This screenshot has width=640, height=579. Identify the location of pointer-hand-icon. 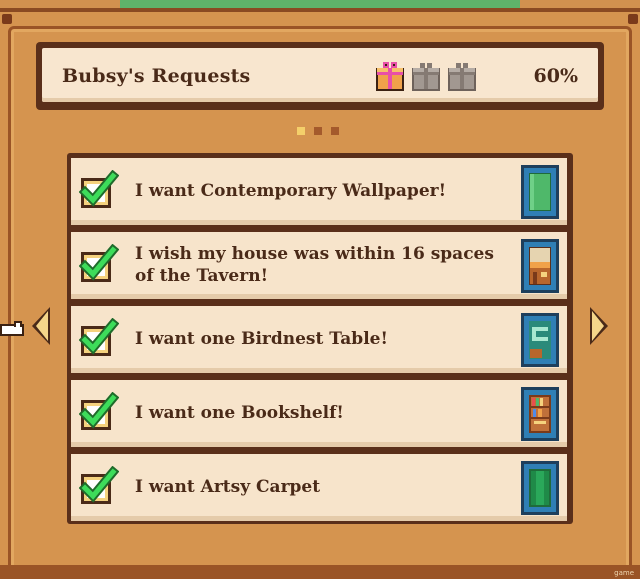
(13, 329).